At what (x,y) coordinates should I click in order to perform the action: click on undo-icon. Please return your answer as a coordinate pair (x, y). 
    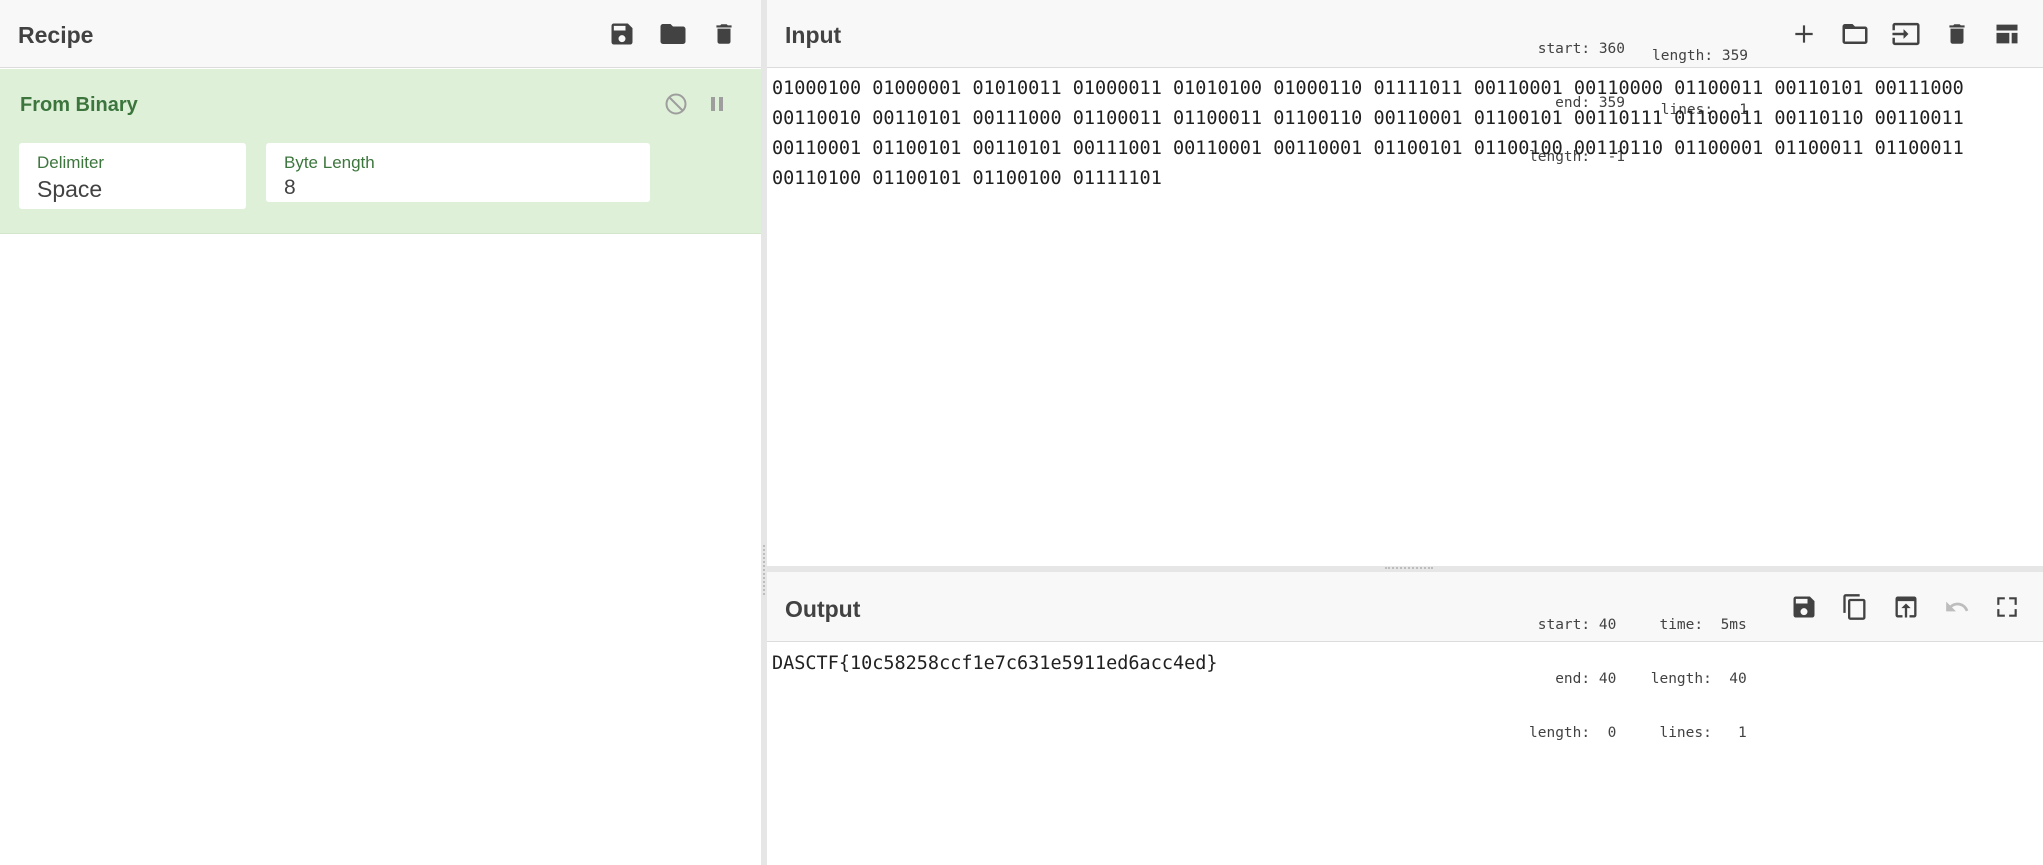
    Looking at the image, I should click on (1957, 606).